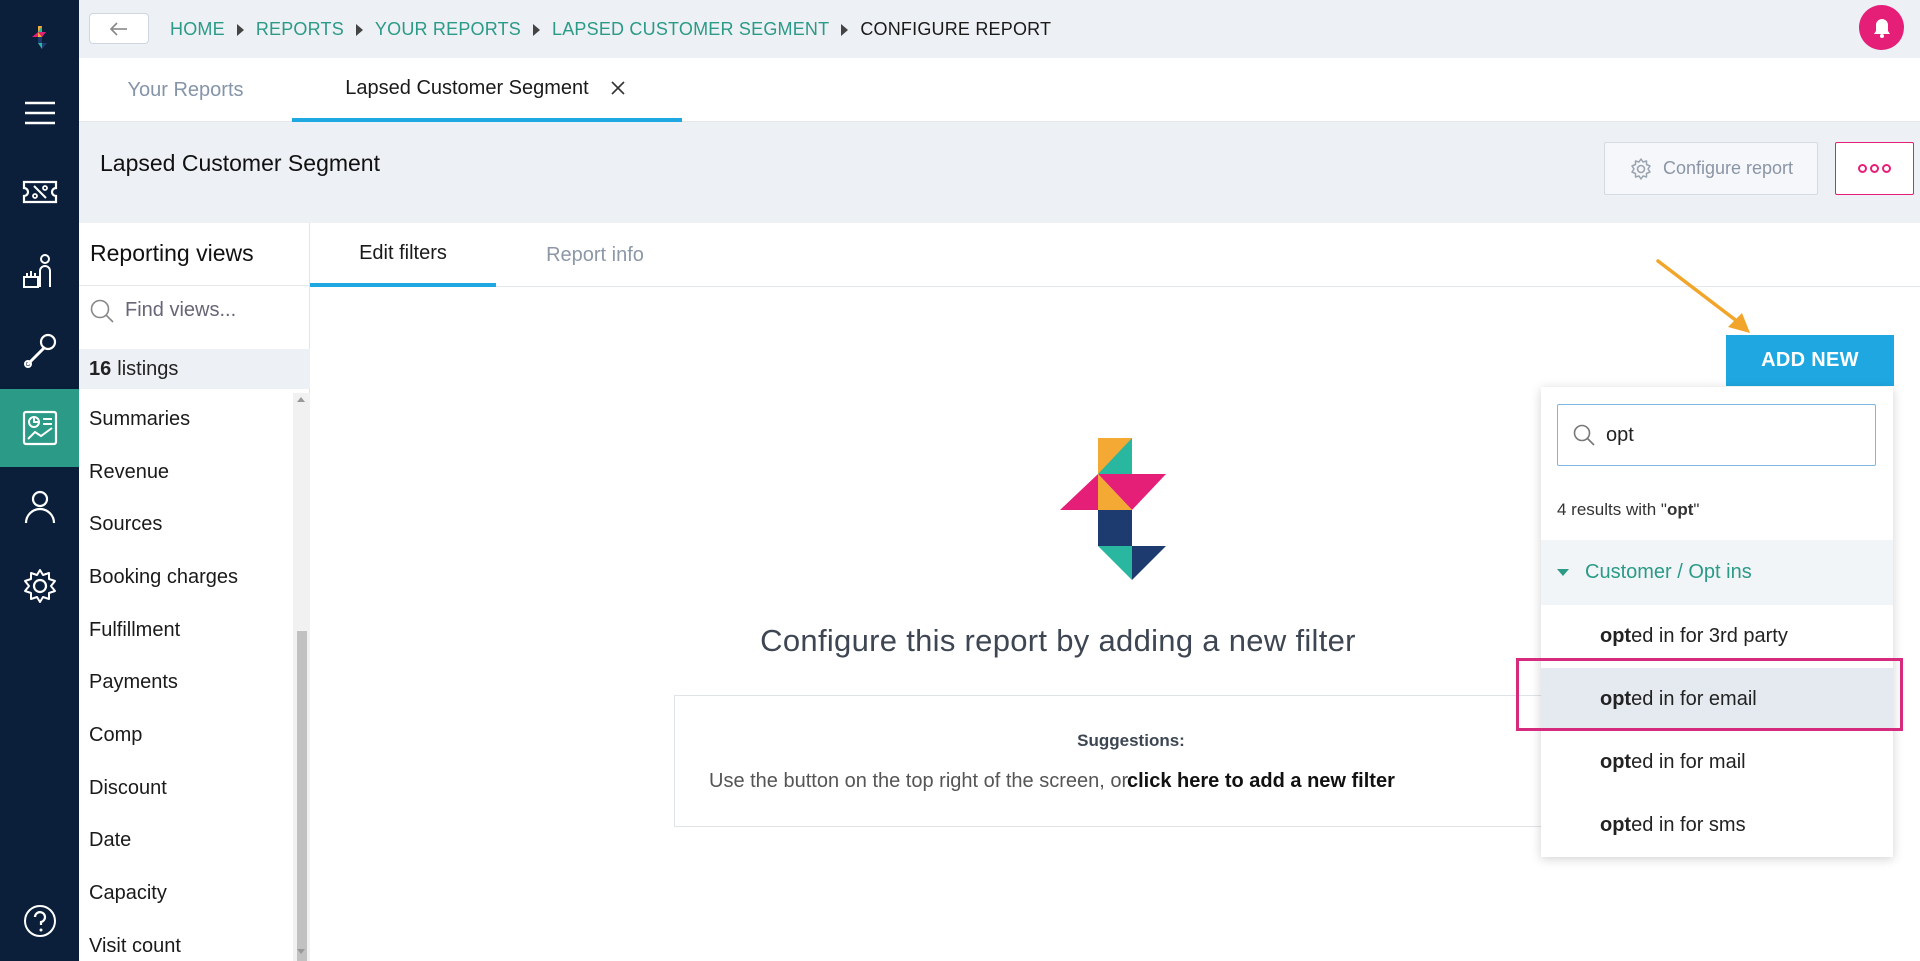 The width and height of the screenshot is (1920, 961). Describe the element at coordinates (186, 419) in the screenshot. I see `view-item-summaries: Summaries` at that location.